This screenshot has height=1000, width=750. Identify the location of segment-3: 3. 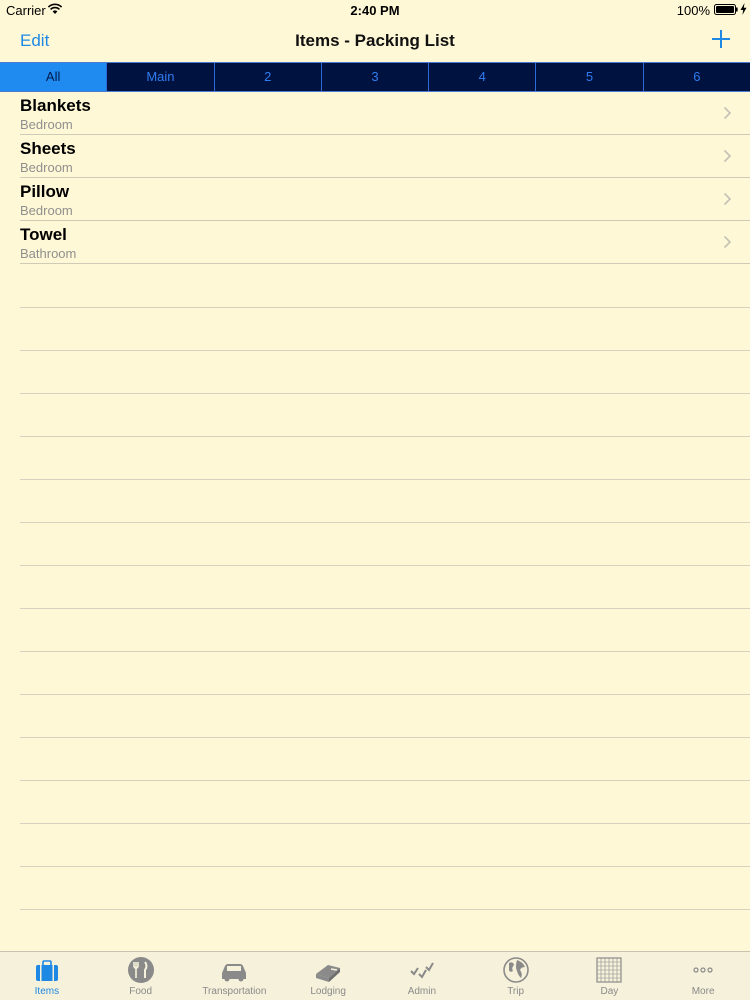
(376, 77).